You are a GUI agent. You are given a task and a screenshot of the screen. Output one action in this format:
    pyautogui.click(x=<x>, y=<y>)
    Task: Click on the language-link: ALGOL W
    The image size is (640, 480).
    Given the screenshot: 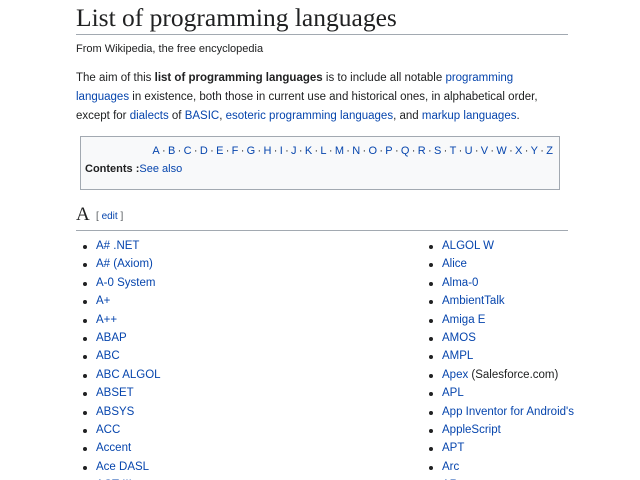 What is the action you would take?
    pyautogui.click(x=468, y=246)
    